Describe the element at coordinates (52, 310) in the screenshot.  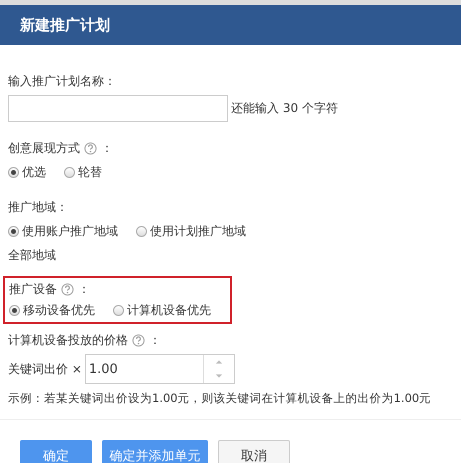
I see `radio-option: 移动设备优先` at that location.